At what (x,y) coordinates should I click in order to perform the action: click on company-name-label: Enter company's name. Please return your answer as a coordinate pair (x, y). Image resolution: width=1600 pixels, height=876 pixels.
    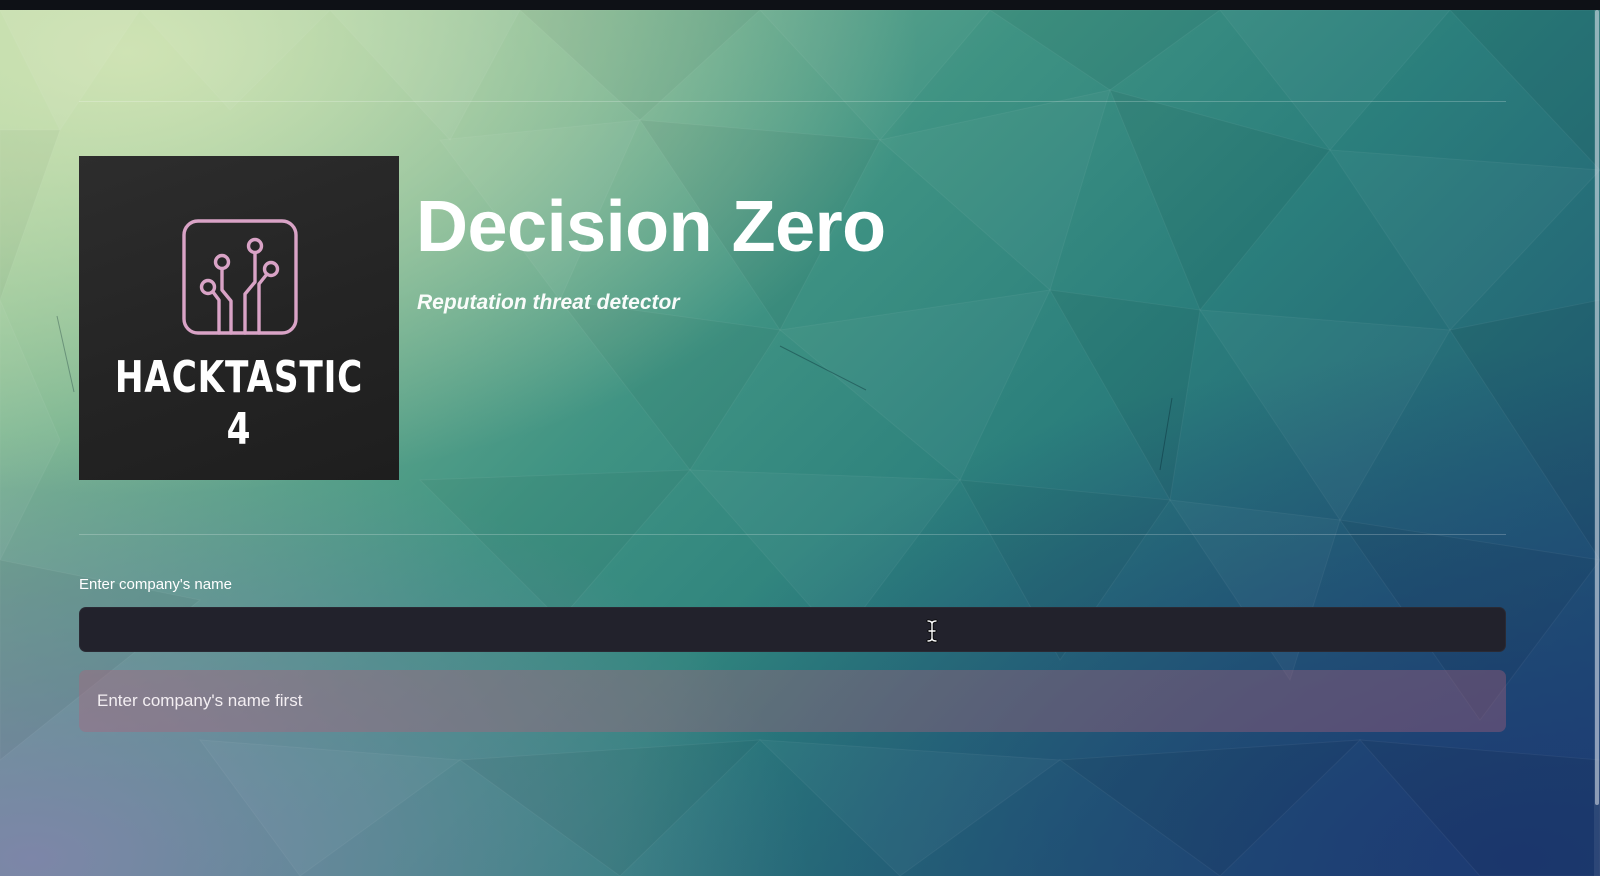
    Looking at the image, I should click on (155, 584).